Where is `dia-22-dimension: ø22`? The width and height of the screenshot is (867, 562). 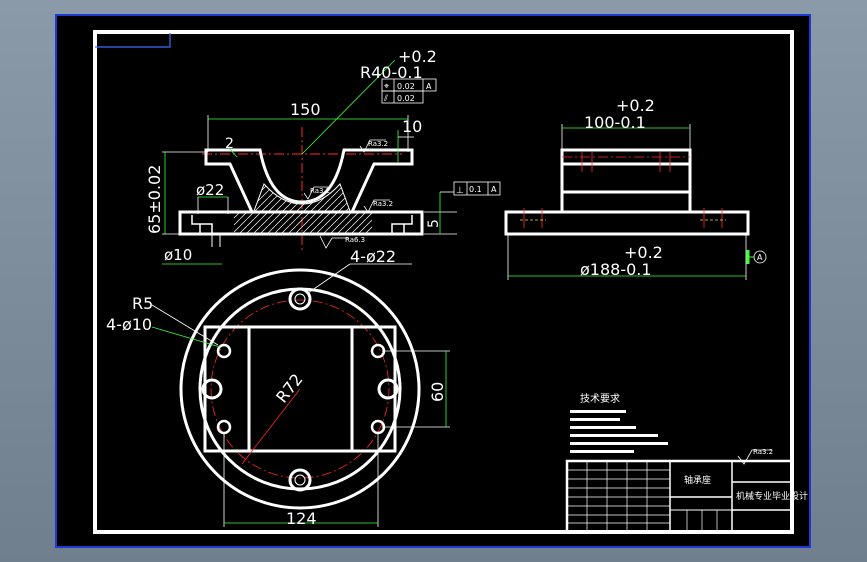
dia-22-dimension: ø22 is located at coordinates (210, 190).